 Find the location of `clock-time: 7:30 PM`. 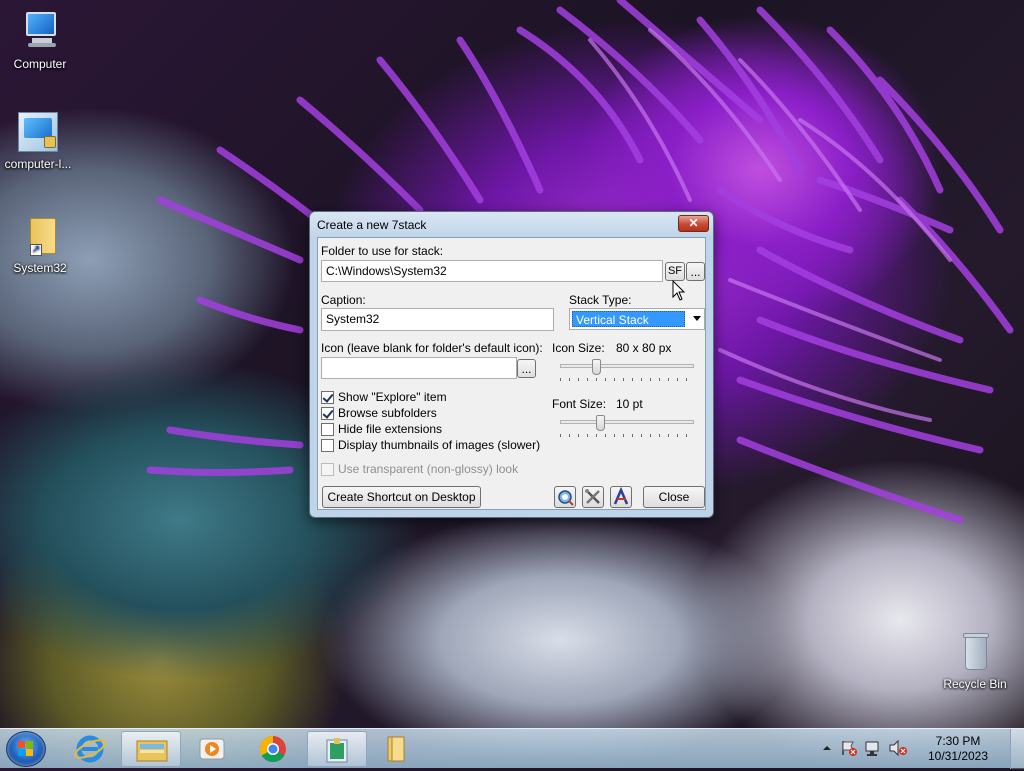

clock-time: 7:30 PM is located at coordinates (958, 741).